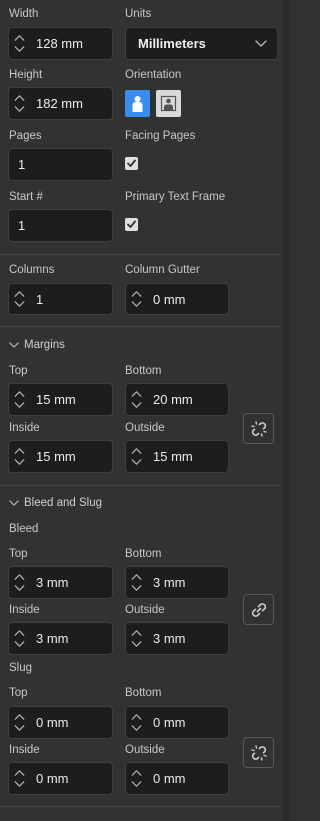 Image resolution: width=320 pixels, height=821 pixels. Describe the element at coordinates (137, 638) in the screenshot. I see `bleed-outside-stepper` at that location.